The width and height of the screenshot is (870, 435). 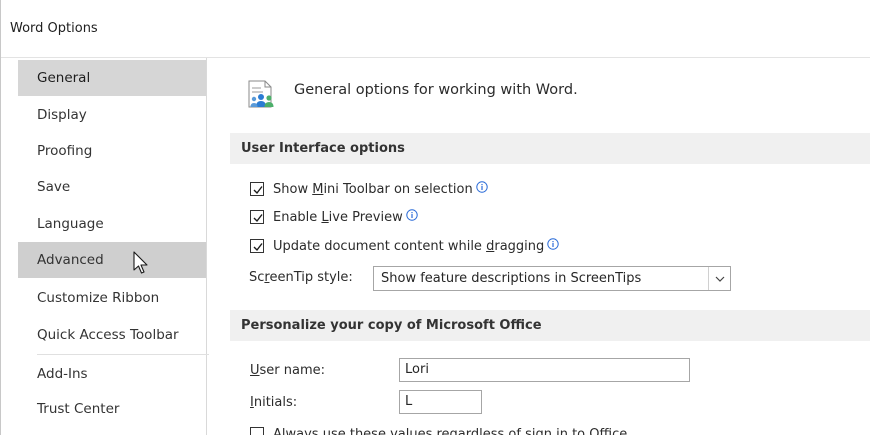 I want to click on screentip-style-value: Show feature descriptions in ScreenTips, so click(x=511, y=278).